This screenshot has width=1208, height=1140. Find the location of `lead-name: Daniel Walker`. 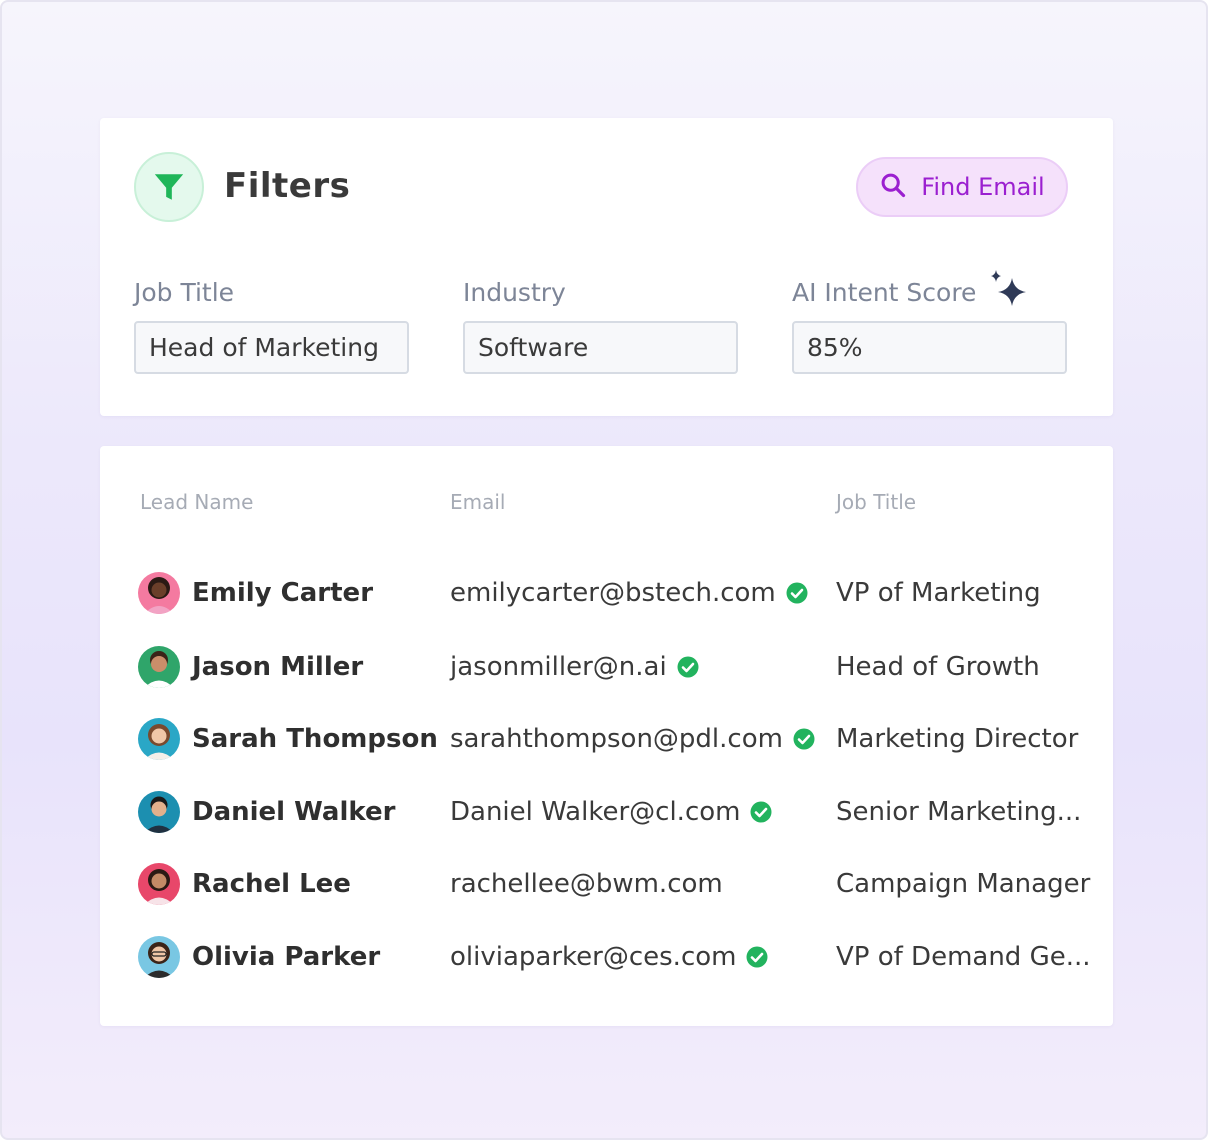

lead-name: Daniel Walker is located at coordinates (294, 812).